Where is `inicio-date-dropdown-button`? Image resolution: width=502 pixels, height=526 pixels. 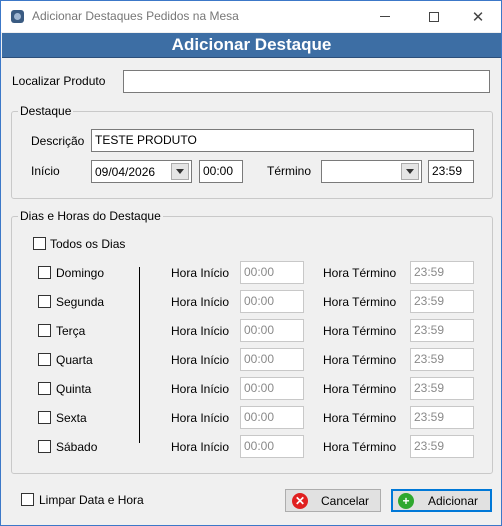
inicio-date-dropdown-button is located at coordinates (180, 171).